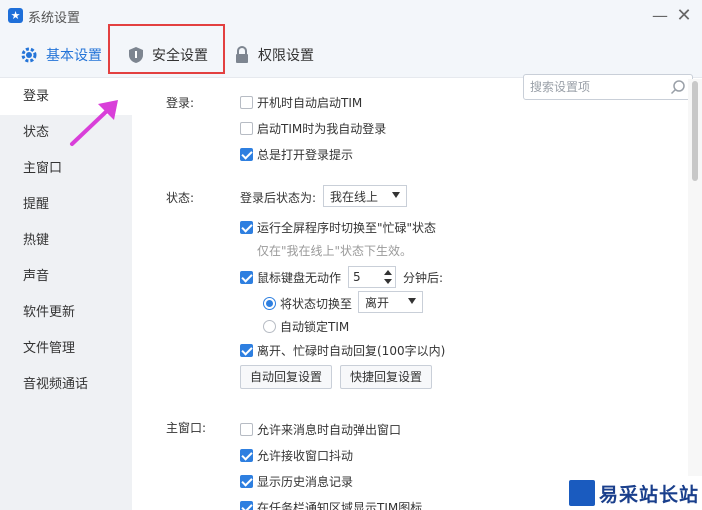 The image size is (702, 510). I want to click on tab-permission-settings: 权限设置, so click(274, 55).